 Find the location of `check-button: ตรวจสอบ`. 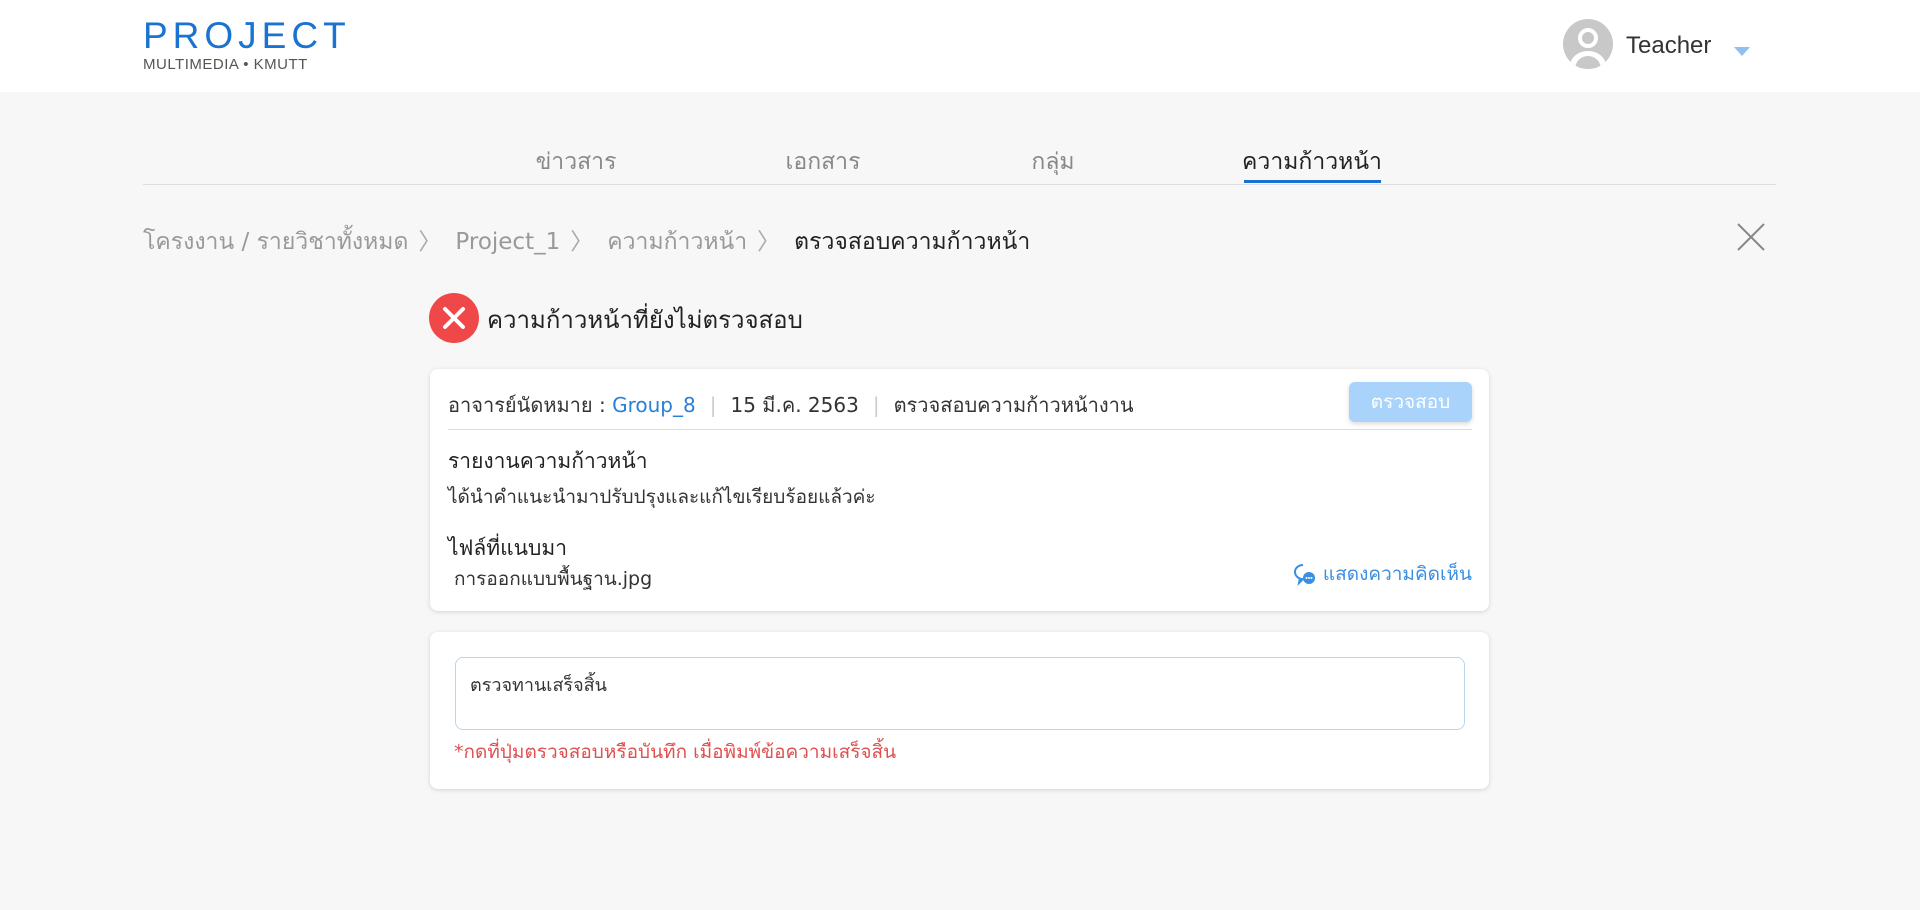

check-button: ตรวจสอบ is located at coordinates (1410, 402).